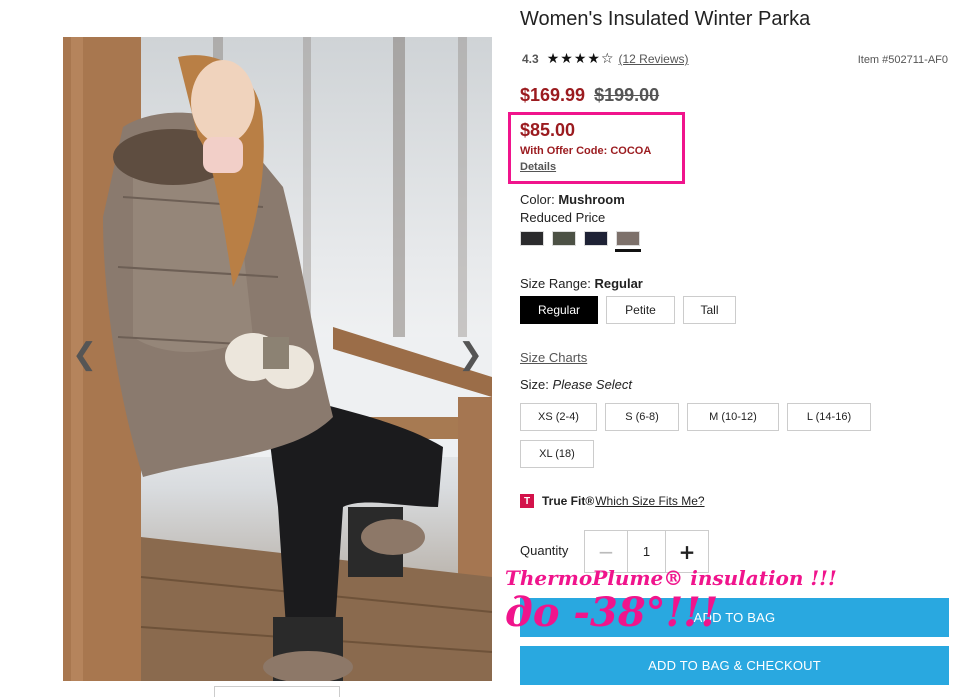  What do you see at coordinates (649, 501) in the screenshot?
I see `which-size-fits-link: Which Size Fits Me?` at bounding box center [649, 501].